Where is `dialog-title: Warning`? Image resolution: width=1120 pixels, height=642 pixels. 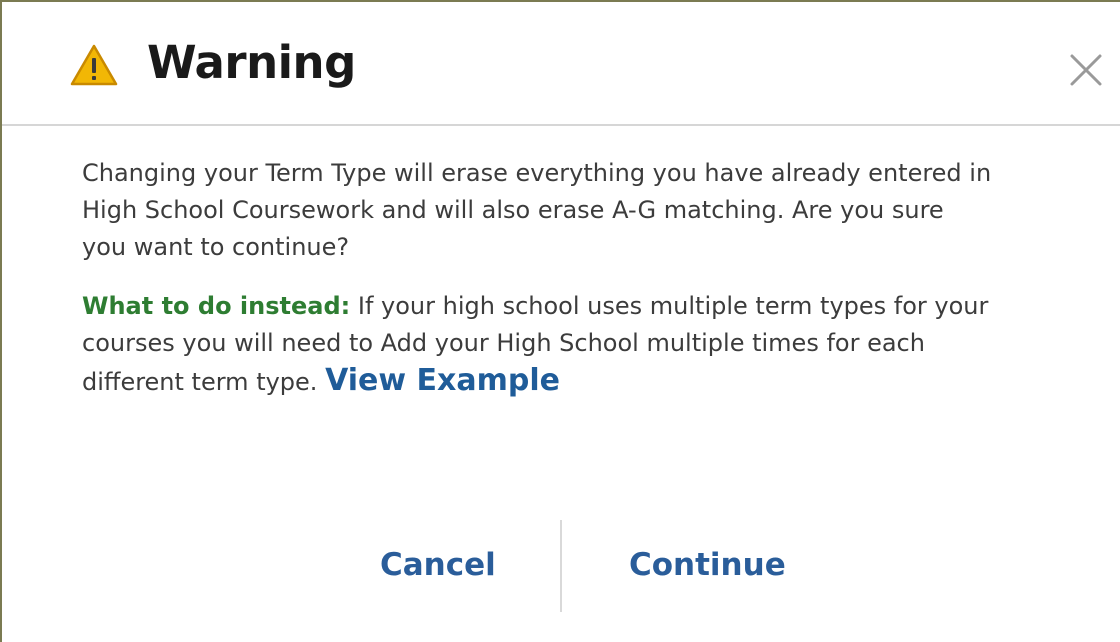
dialog-title: Warning is located at coordinates (251, 62).